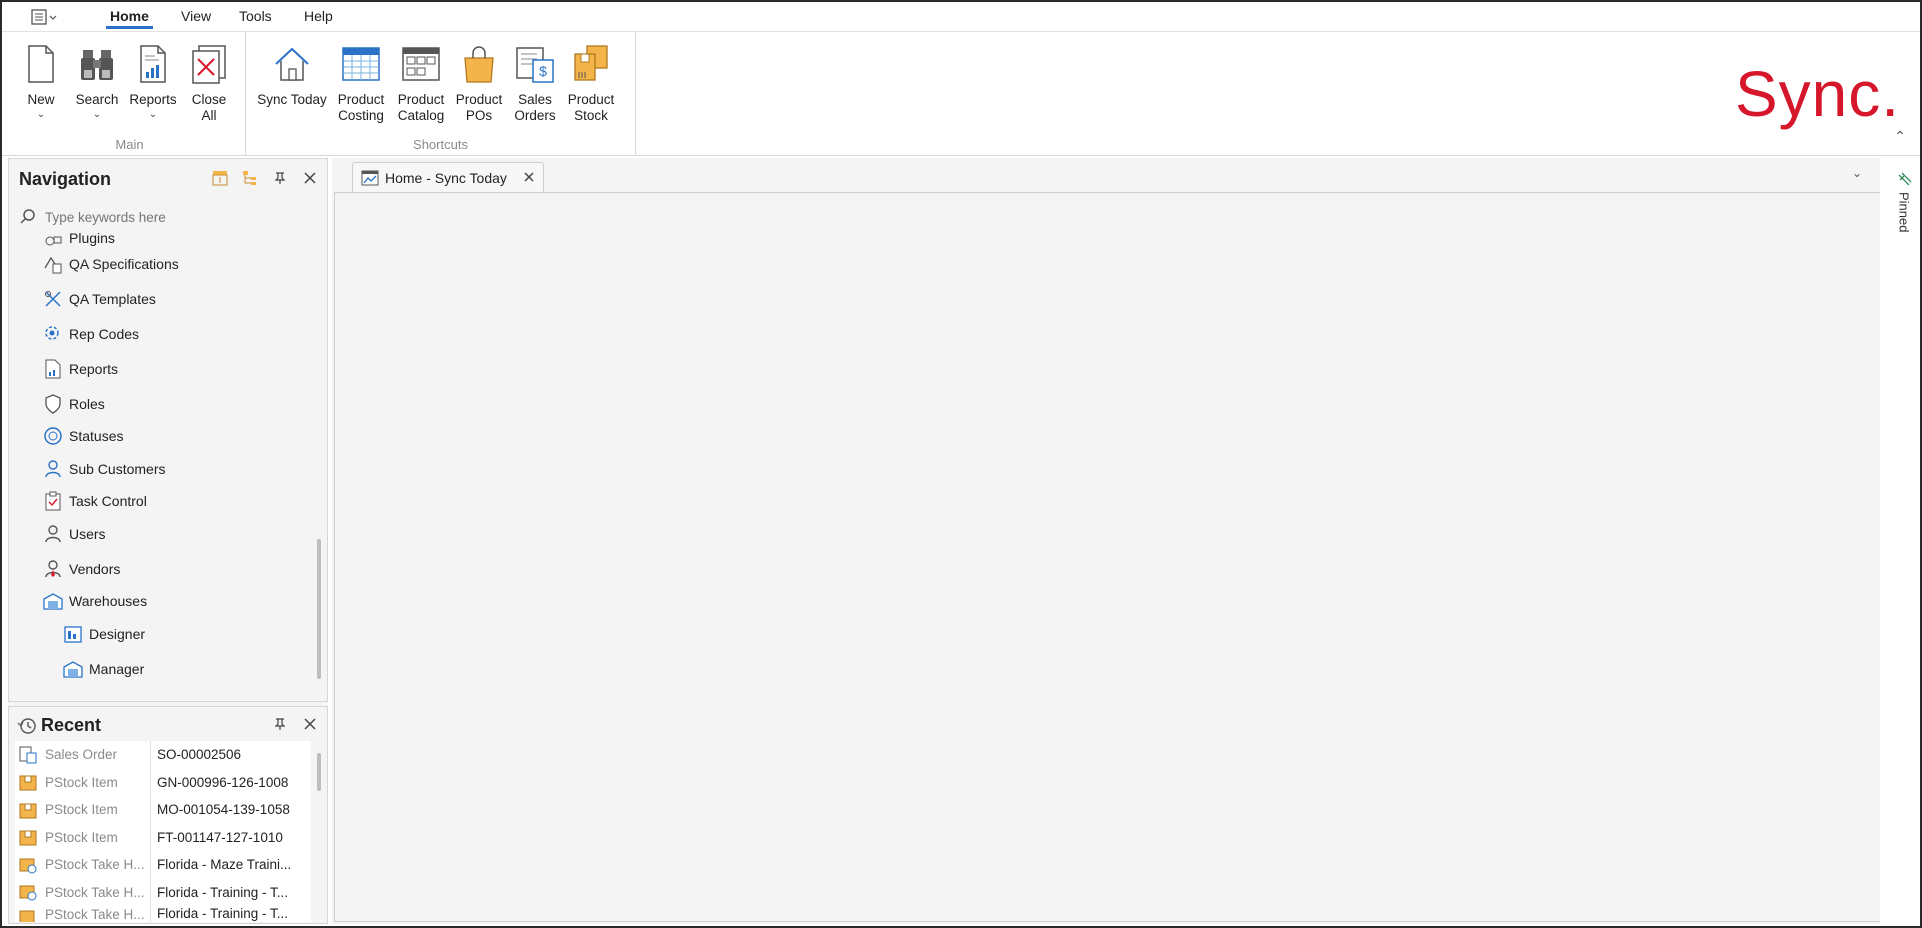 The height and width of the screenshot is (928, 1922). Describe the element at coordinates (220, 837) in the screenshot. I see `recent-value: FT-001147-127-1010` at that location.